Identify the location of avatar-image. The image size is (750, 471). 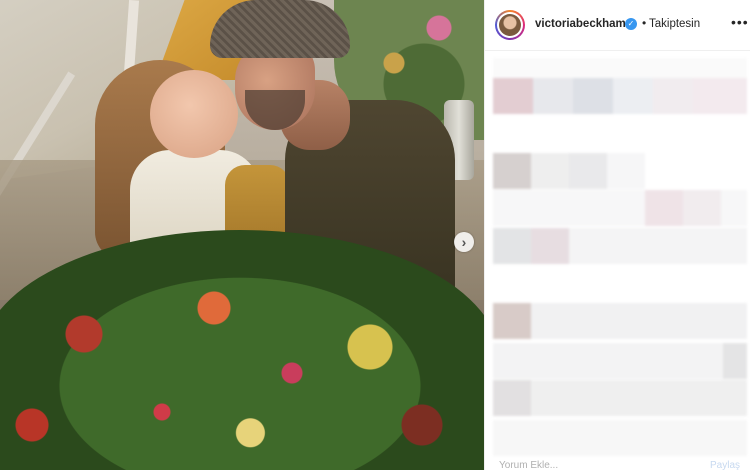
(510, 25).